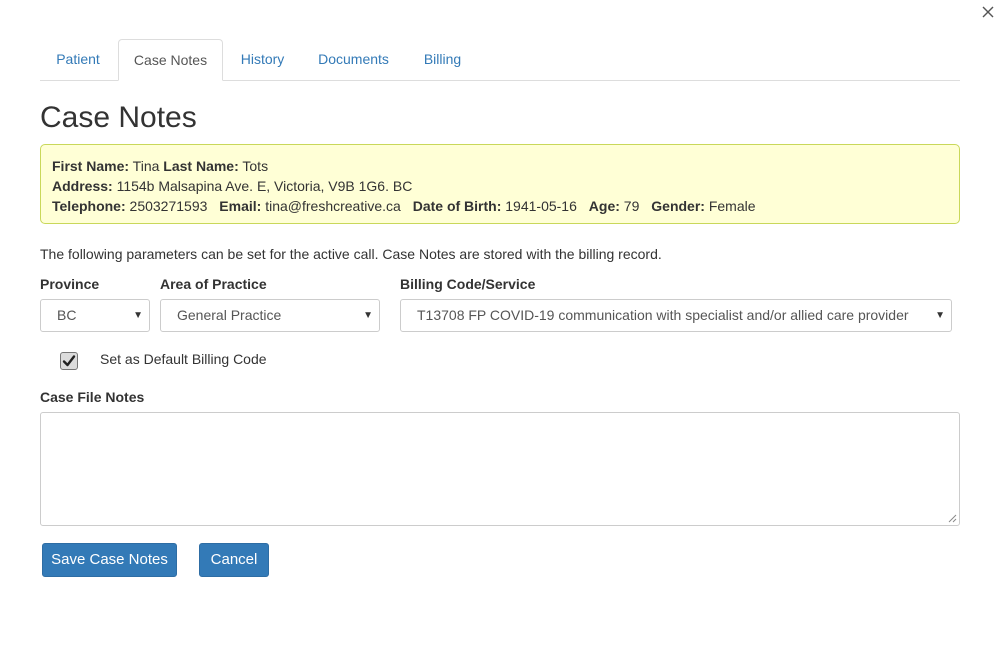  Describe the element at coordinates (678, 206) in the screenshot. I see `gender-label: Gender:` at that location.